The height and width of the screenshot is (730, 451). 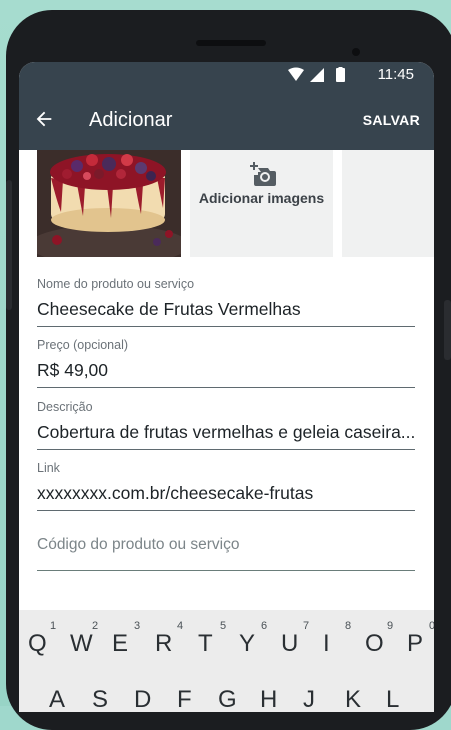 What do you see at coordinates (268, 699) in the screenshot?
I see `key-h: H` at bounding box center [268, 699].